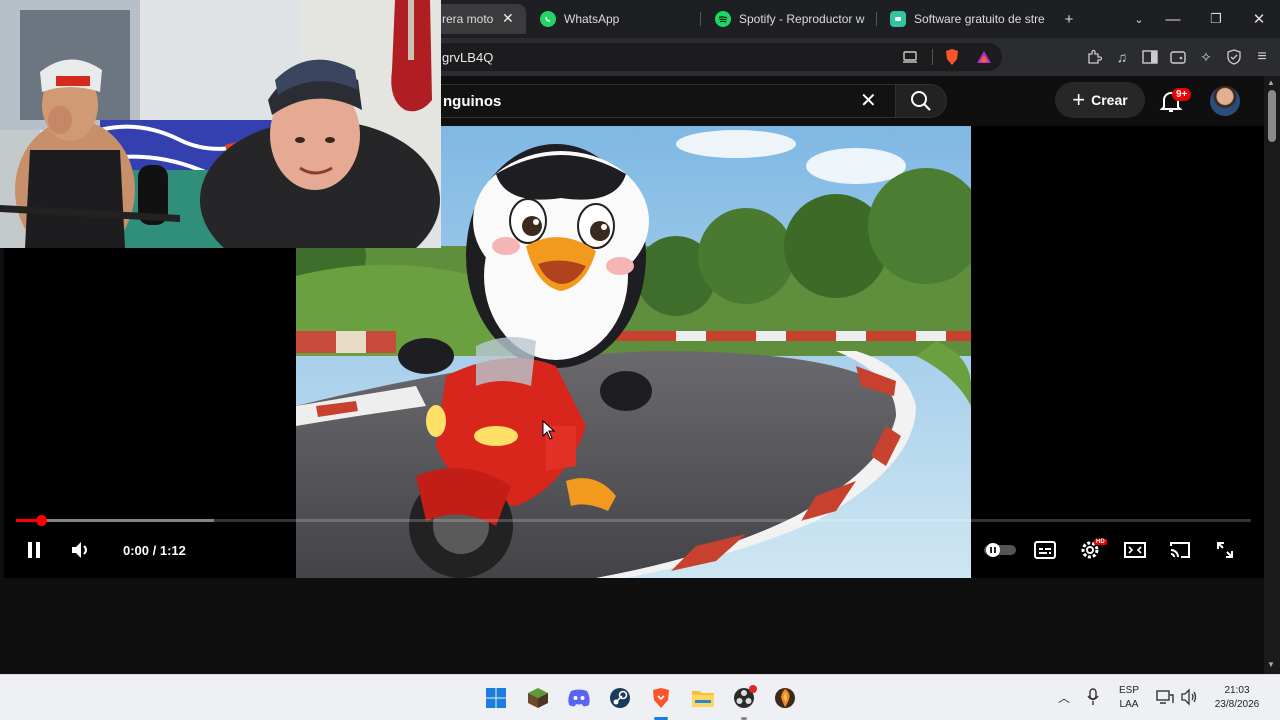 The height and width of the screenshot is (720, 1280). What do you see at coordinates (898, 19) in the screenshot?
I see `streamlabs-icon` at bounding box center [898, 19].